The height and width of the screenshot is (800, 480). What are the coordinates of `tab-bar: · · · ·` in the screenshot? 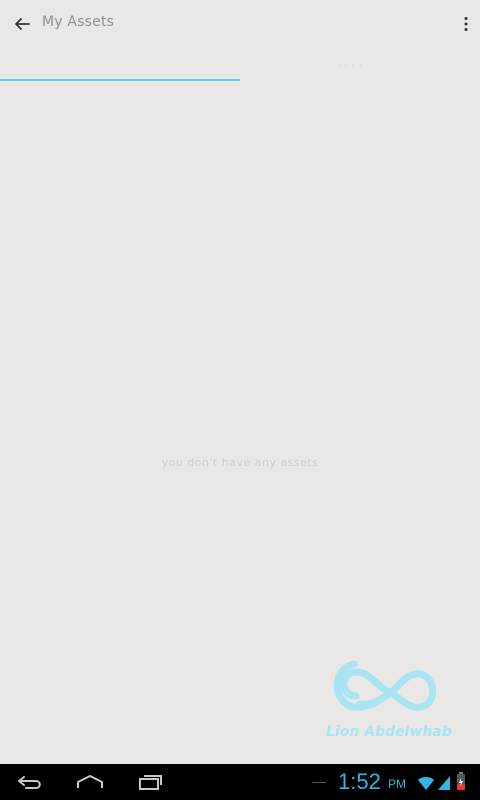 It's located at (240, 65).